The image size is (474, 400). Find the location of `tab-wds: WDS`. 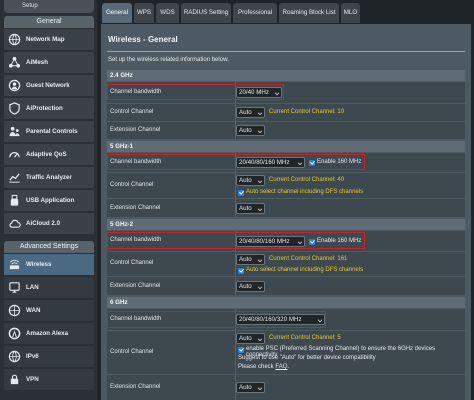

tab-wds: WDS is located at coordinates (167, 13).